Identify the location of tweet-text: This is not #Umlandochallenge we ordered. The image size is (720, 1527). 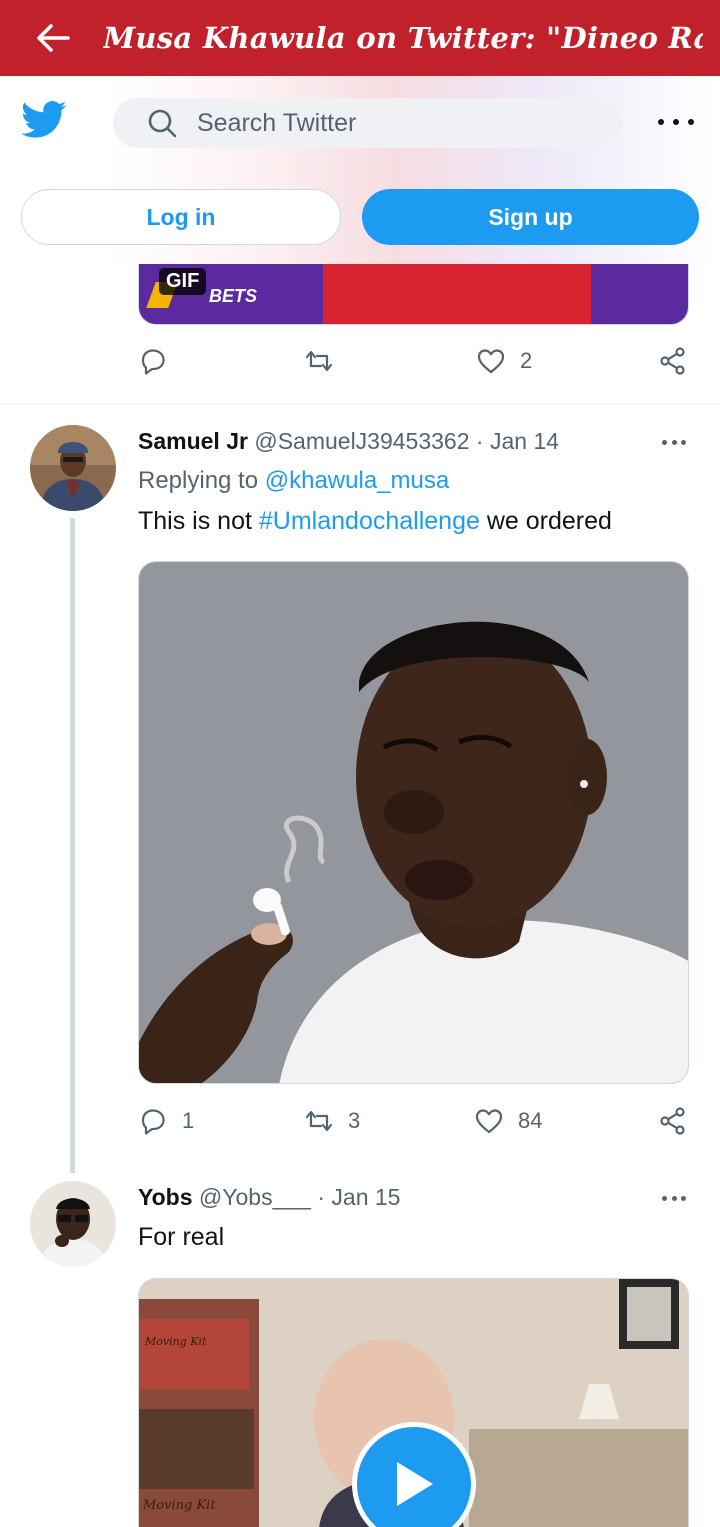
(375, 521).